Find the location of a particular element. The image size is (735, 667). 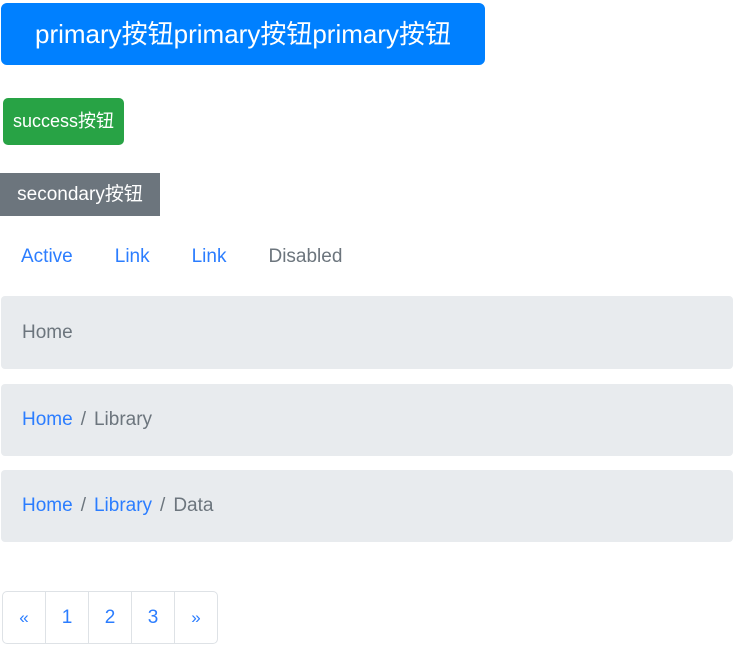

nav-item-disabled: Disabled is located at coordinates (305, 257).